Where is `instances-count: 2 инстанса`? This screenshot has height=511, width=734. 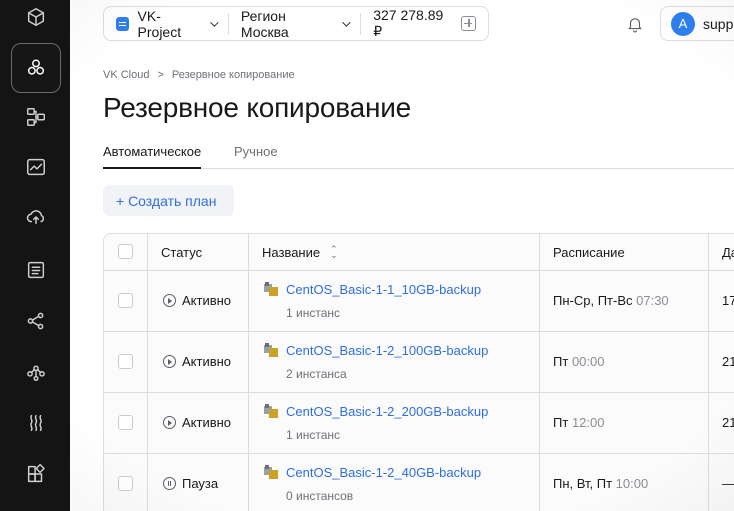 instances-count: 2 инстанса is located at coordinates (316, 374).